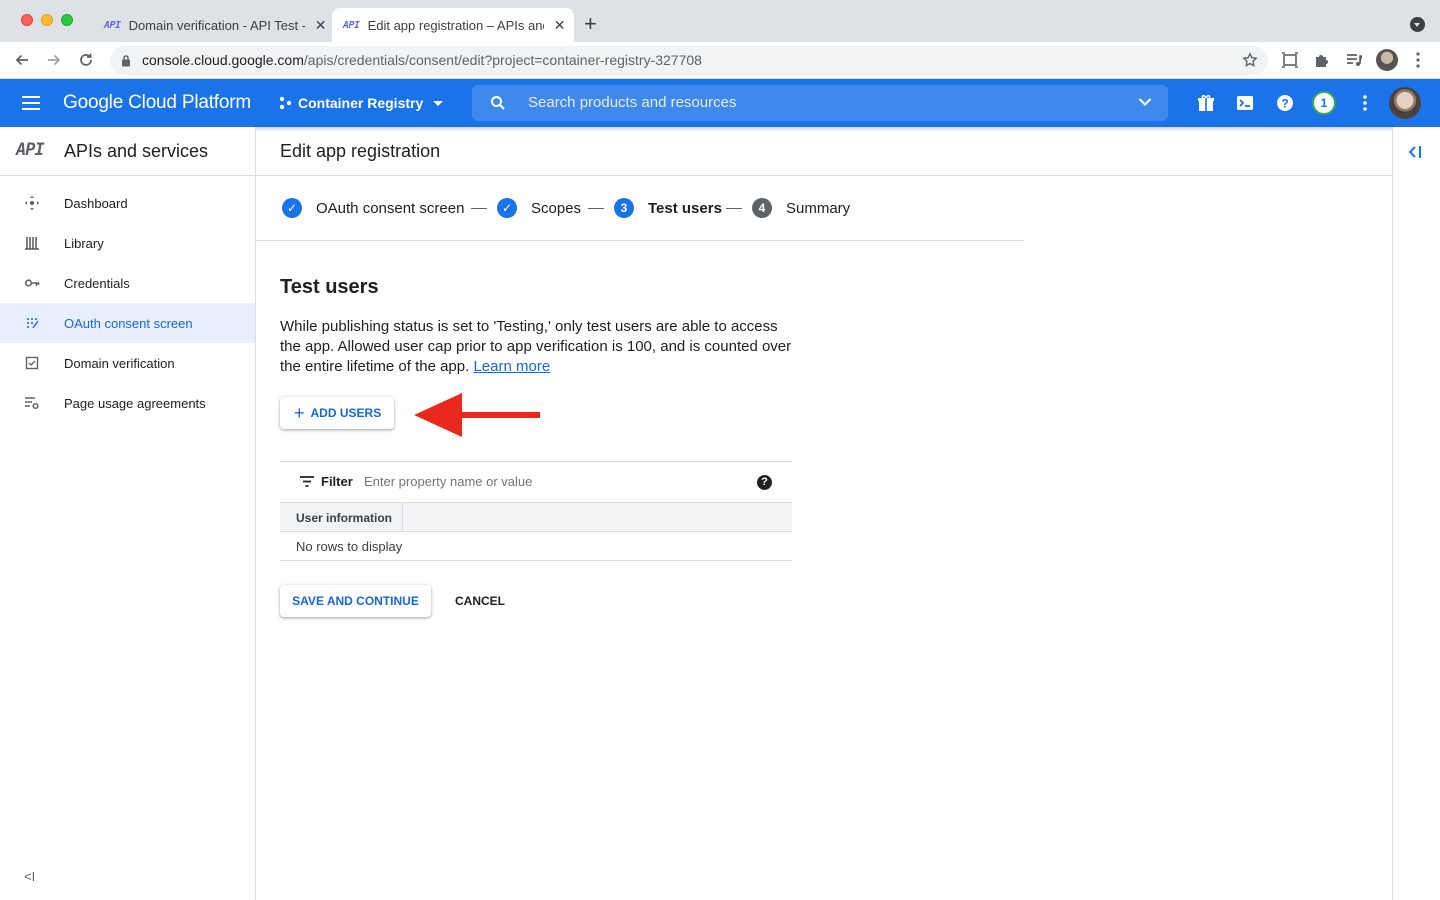  I want to click on sidebar-item-oauth-consent-screen: OAuth consent screen, so click(127, 323).